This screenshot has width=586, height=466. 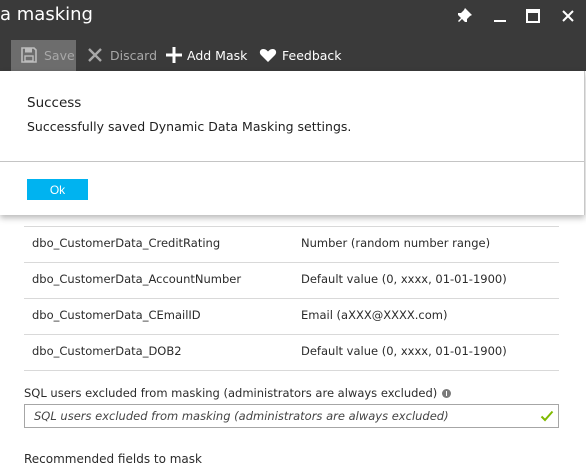 What do you see at coordinates (396, 243) in the screenshot?
I see `mask-function: Number (random number range)` at bounding box center [396, 243].